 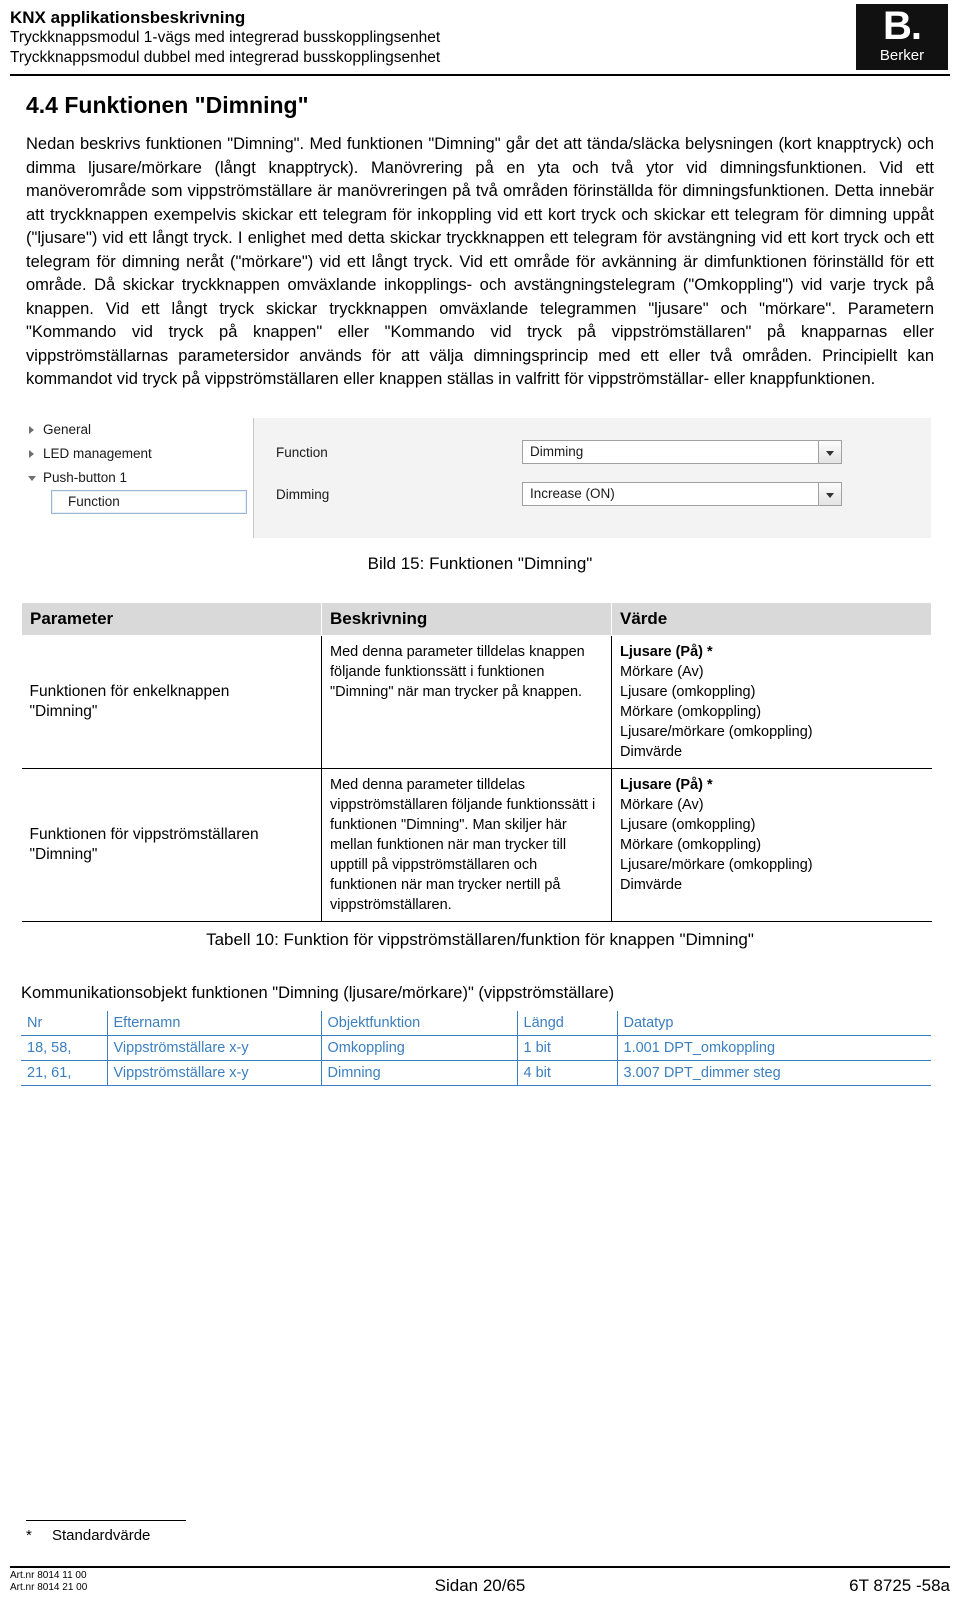 What do you see at coordinates (167, 105) in the screenshot?
I see `section-title: 4.4 Funktionen "Dimning"` at bounding box center [167, 105].